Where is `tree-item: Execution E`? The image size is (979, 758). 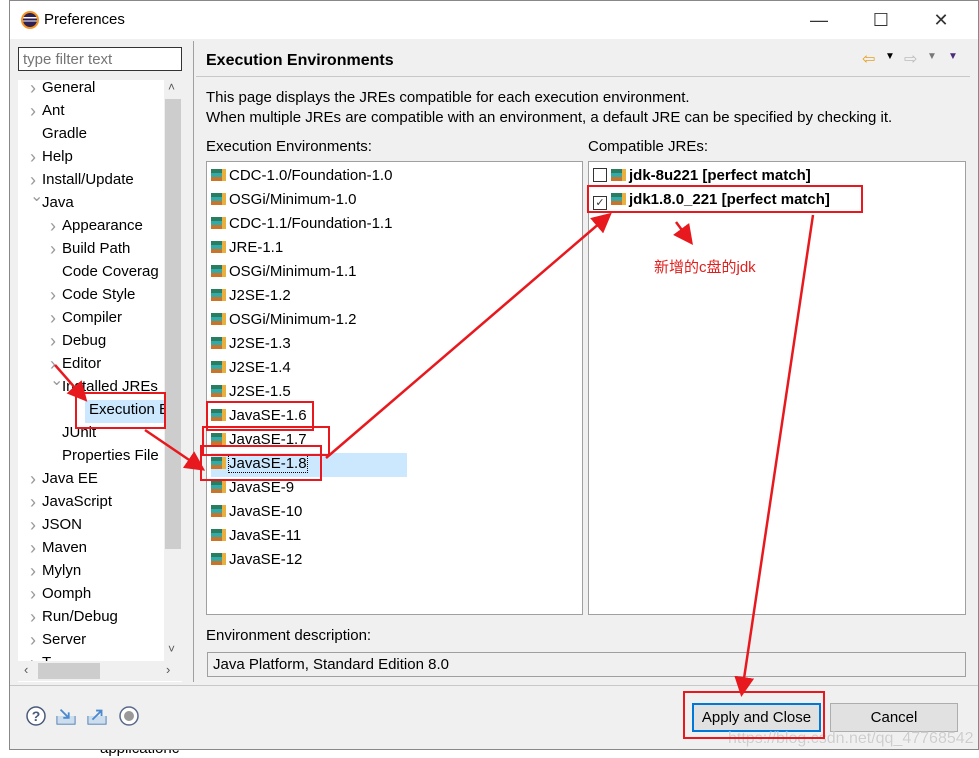 tree-item: Execution E is located at coordinates (130, 411).